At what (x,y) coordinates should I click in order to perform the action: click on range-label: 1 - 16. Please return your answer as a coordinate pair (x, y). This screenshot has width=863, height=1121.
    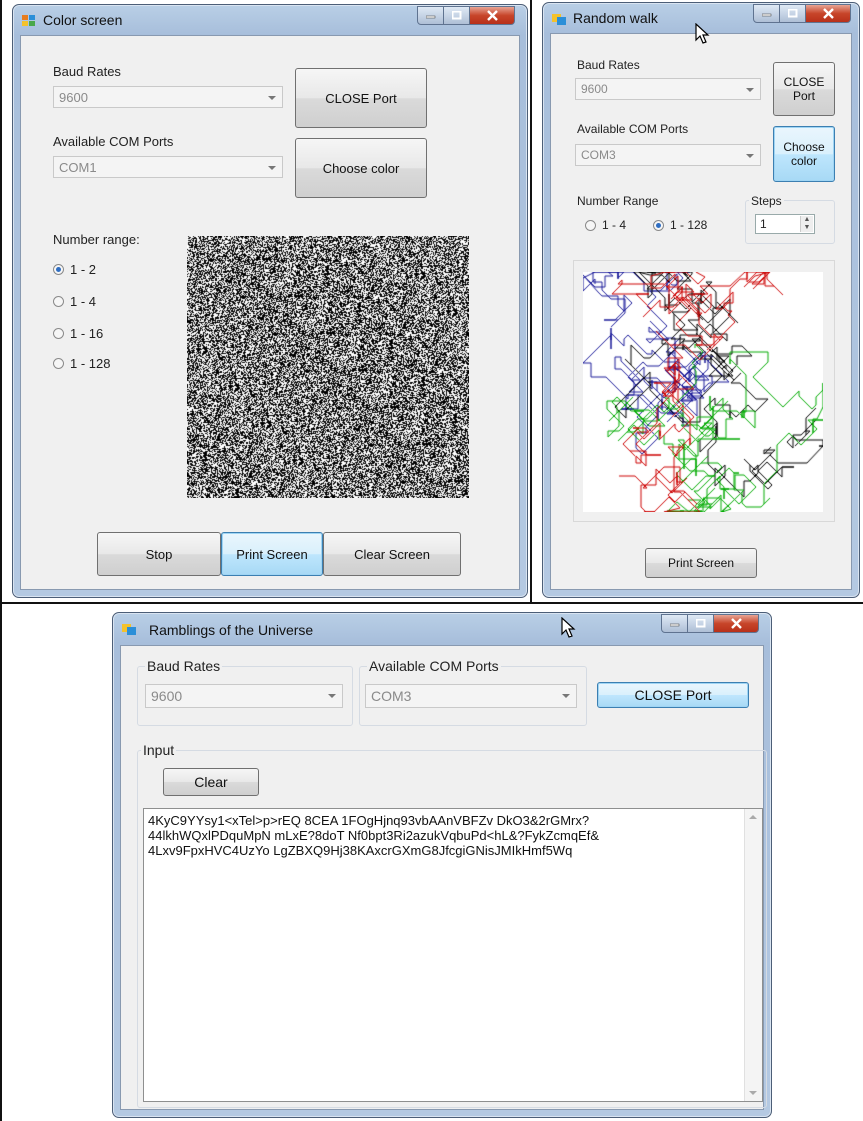
    Looking at the image, I should click on (87, 333).